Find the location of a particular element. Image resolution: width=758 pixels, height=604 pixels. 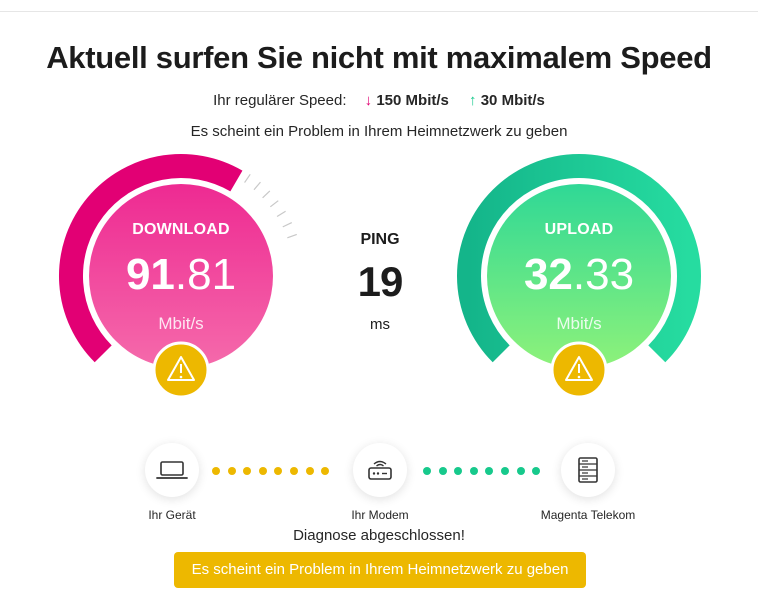

ping-value: 19 is located at coordinates (380, 281).